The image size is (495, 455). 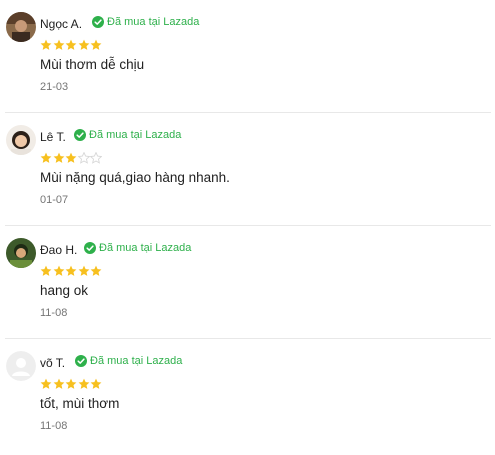 I want to click on reviewer-name: Đao H., so click(x=59, y=250).